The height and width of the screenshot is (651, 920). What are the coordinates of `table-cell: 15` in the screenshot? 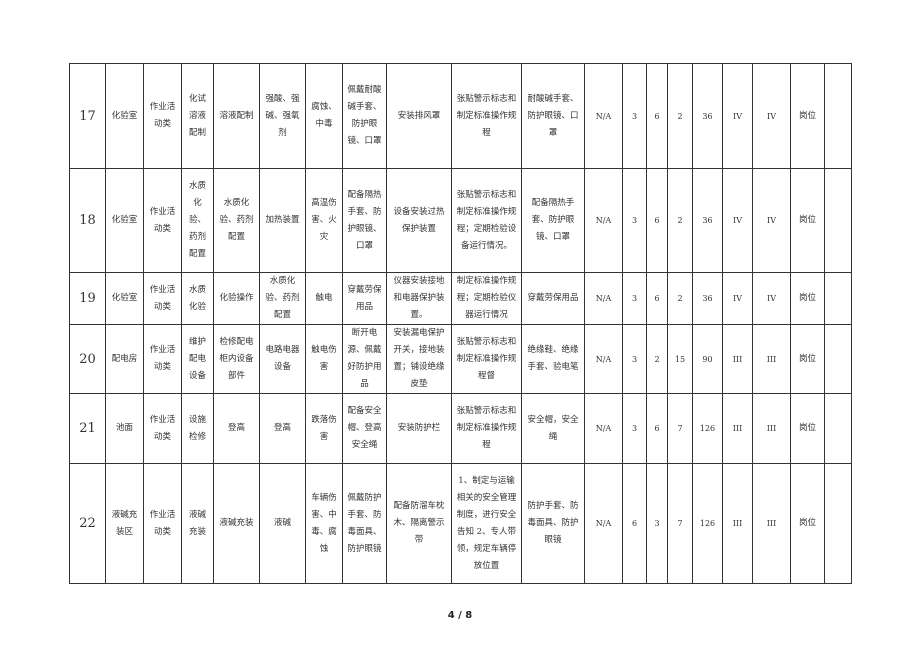 It's located at (680, 359).